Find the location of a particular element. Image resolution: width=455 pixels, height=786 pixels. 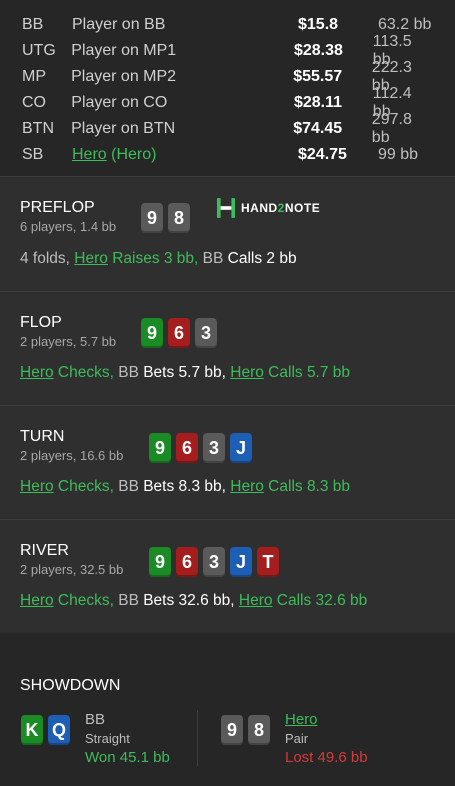

player-row: BB Player on BB $15.8 63.2 bb is located at coordinates (227, 25).